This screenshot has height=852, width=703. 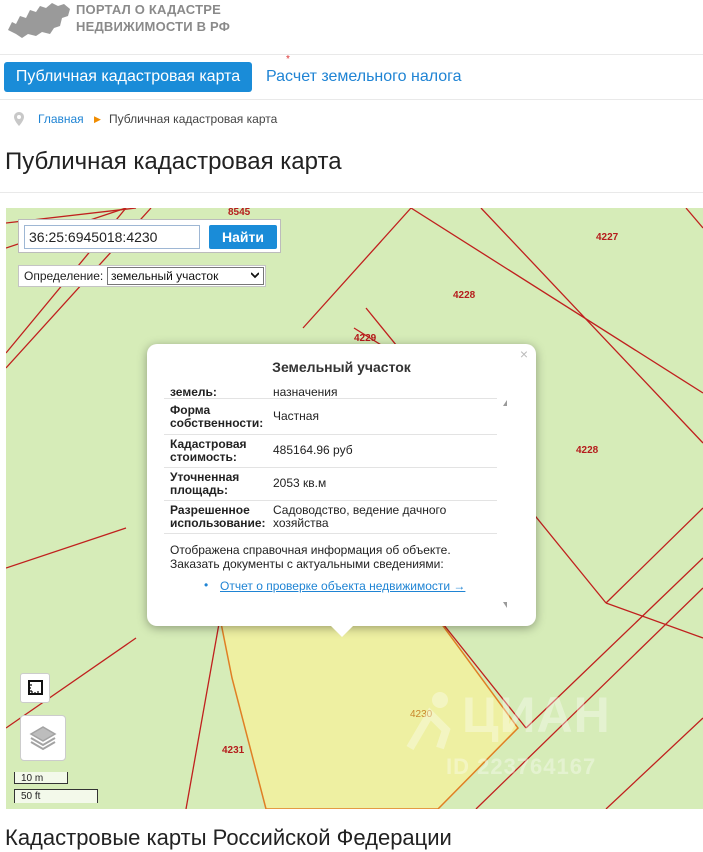 What do you see at coordinates (536, 715) in the screenshot?
I see `watermark-text: ЦИАН` at bounding box center [536, 715].